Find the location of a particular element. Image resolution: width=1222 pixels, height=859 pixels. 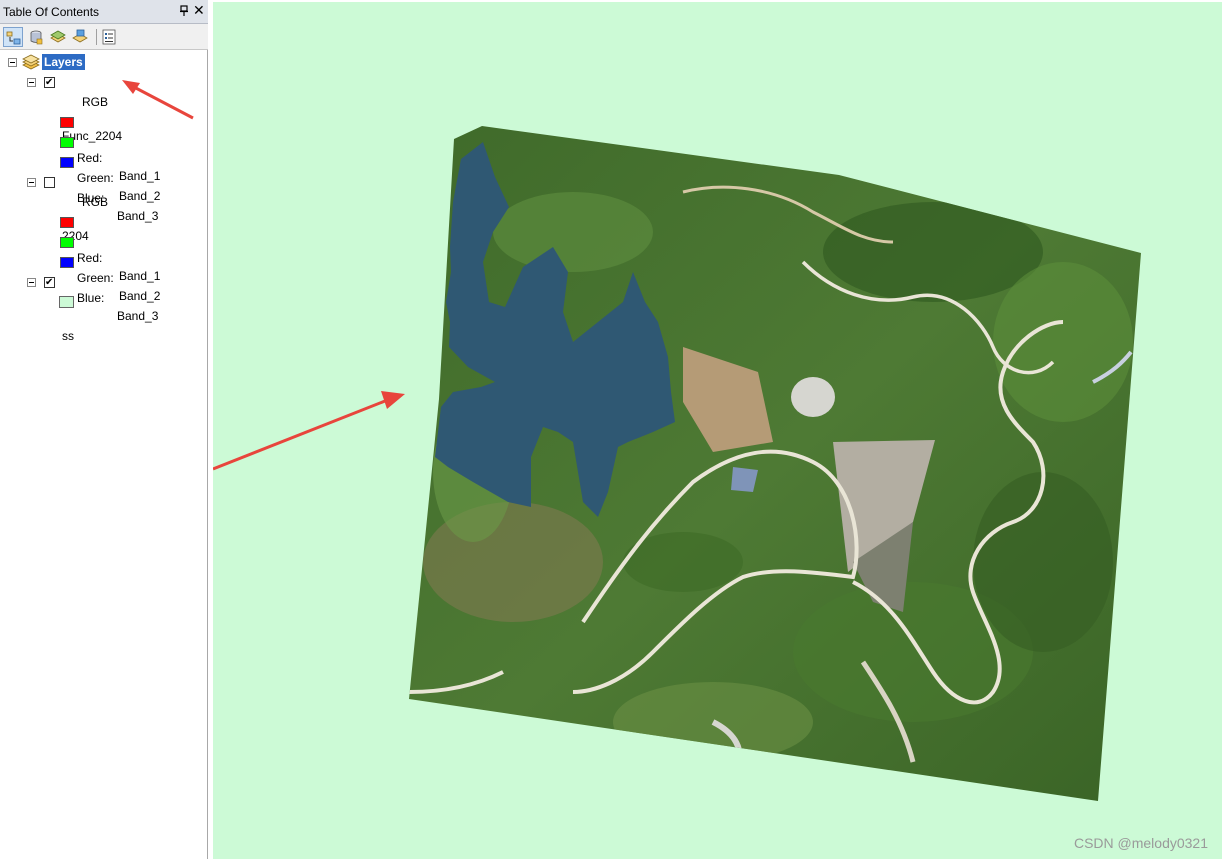

renderer-label: RGB is located at coordinates (95, 202).